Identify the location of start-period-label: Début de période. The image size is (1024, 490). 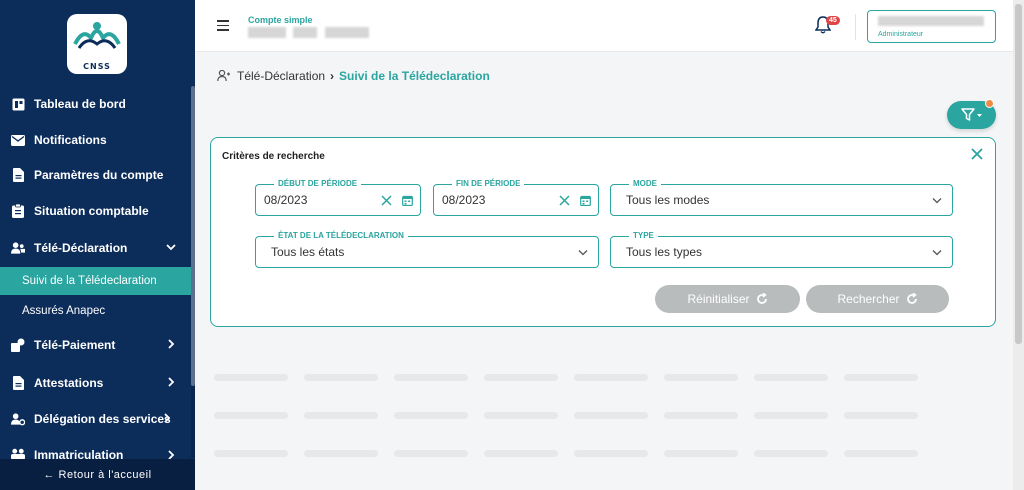
(318, 183).